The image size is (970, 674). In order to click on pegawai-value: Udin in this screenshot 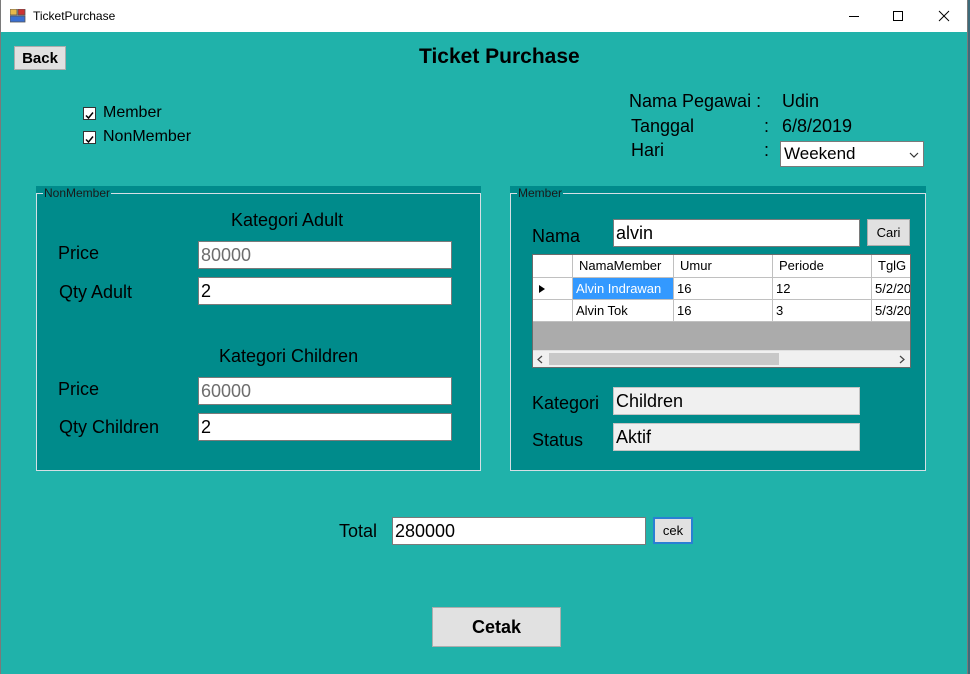, I will do `click(801, 101)`.